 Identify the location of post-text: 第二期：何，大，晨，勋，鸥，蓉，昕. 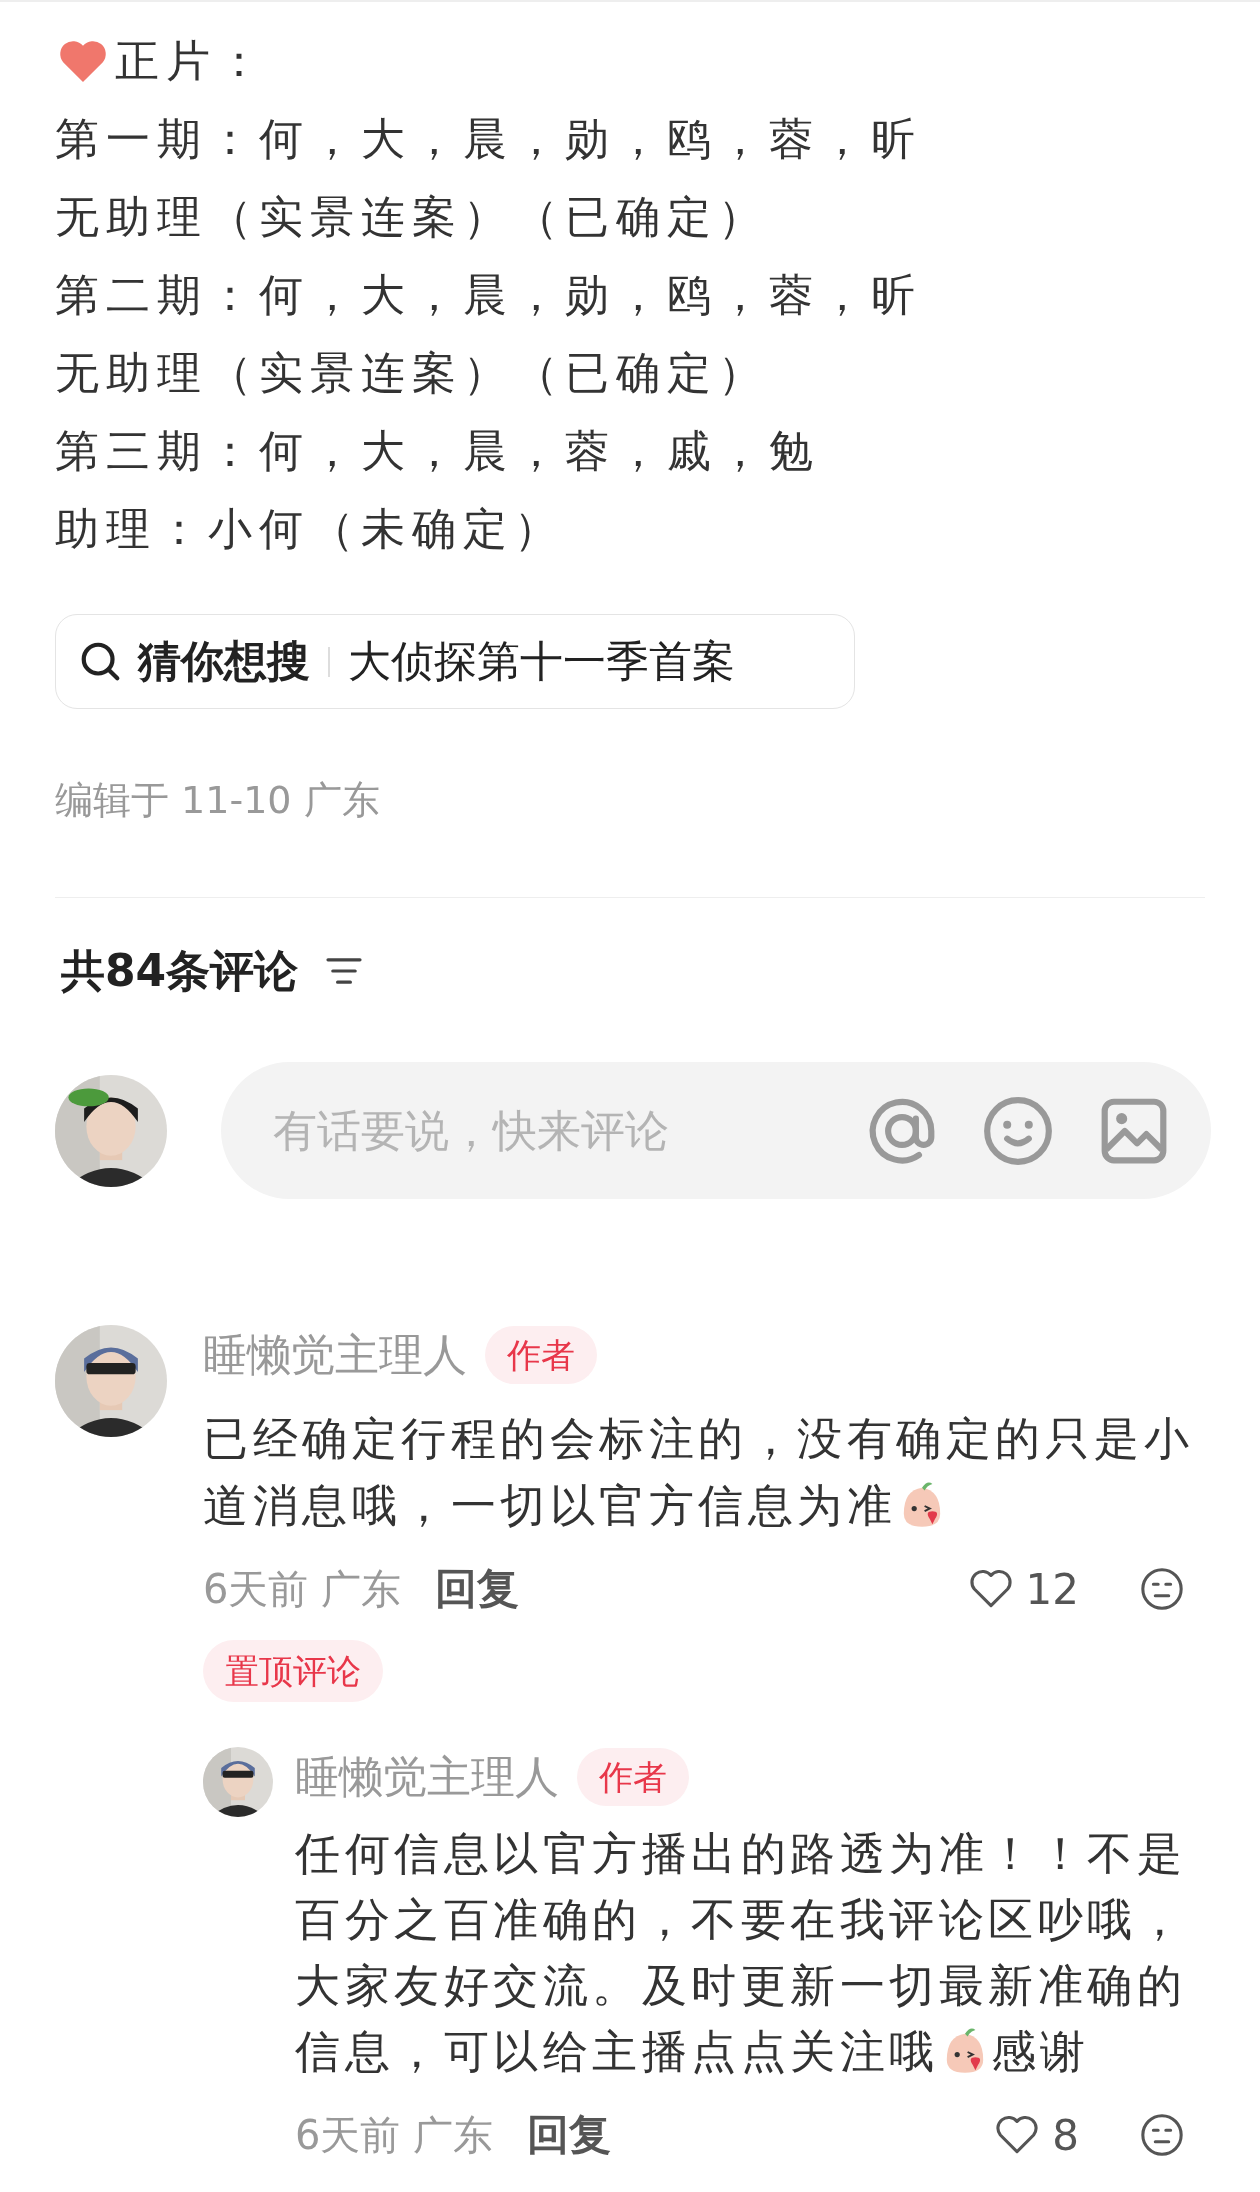
(488, 294).